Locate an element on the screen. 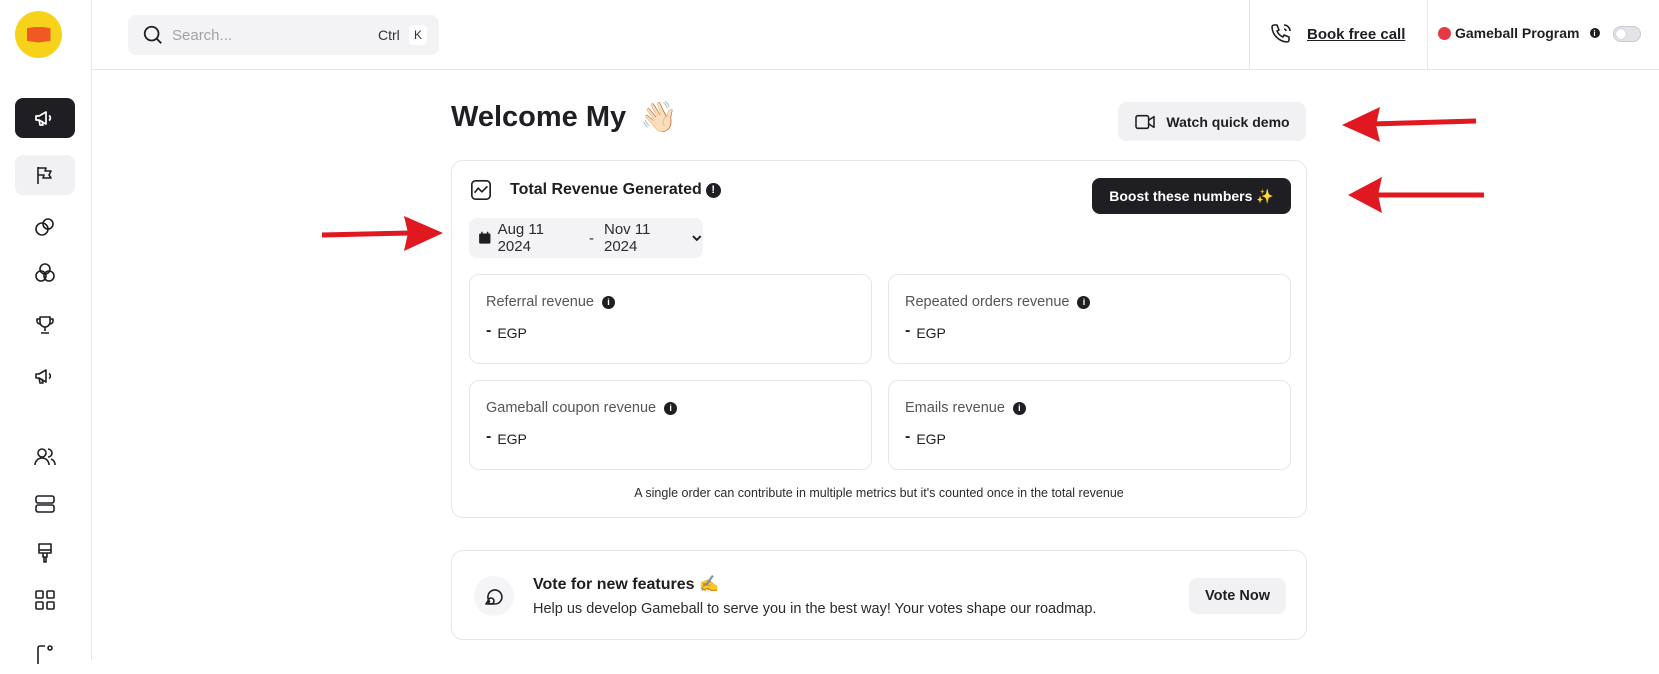 Image resolution: width=1659 pixels, height=674 pixels. vote-now-button: Vote Now is located at coordinates (1237, 596).